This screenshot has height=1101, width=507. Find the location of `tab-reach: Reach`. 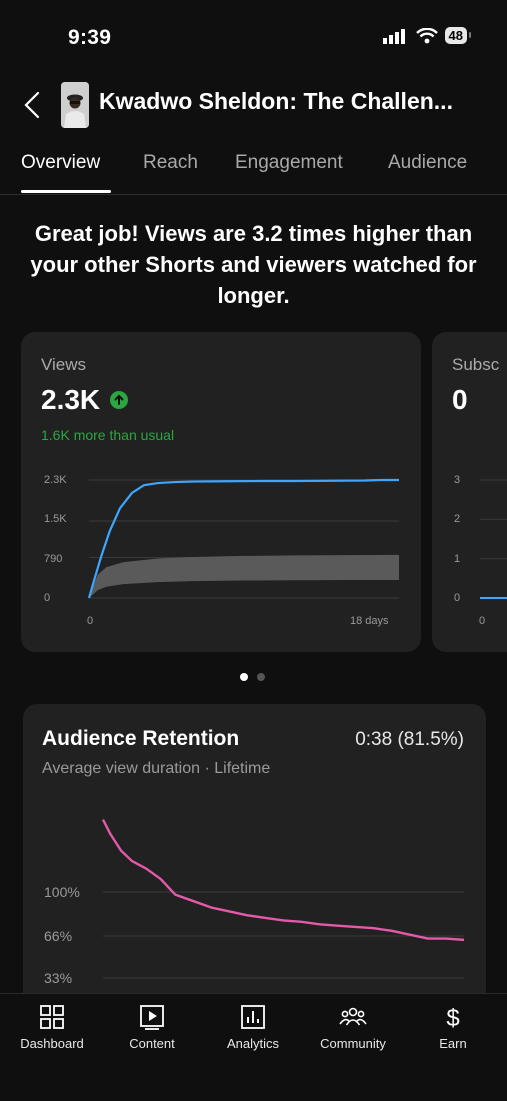

tab-reach: Reach is located at coordinates (170, 163).